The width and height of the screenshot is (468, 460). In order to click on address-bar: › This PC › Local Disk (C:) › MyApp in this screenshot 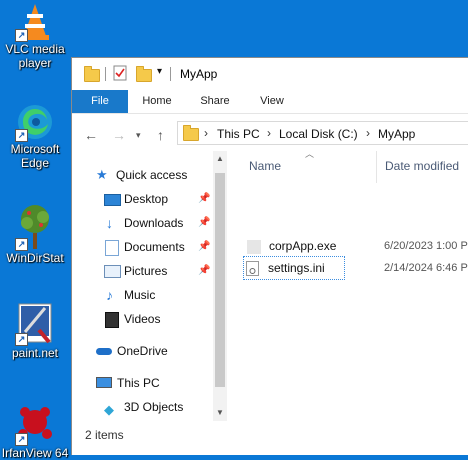, I will do `click(322, 133)`.